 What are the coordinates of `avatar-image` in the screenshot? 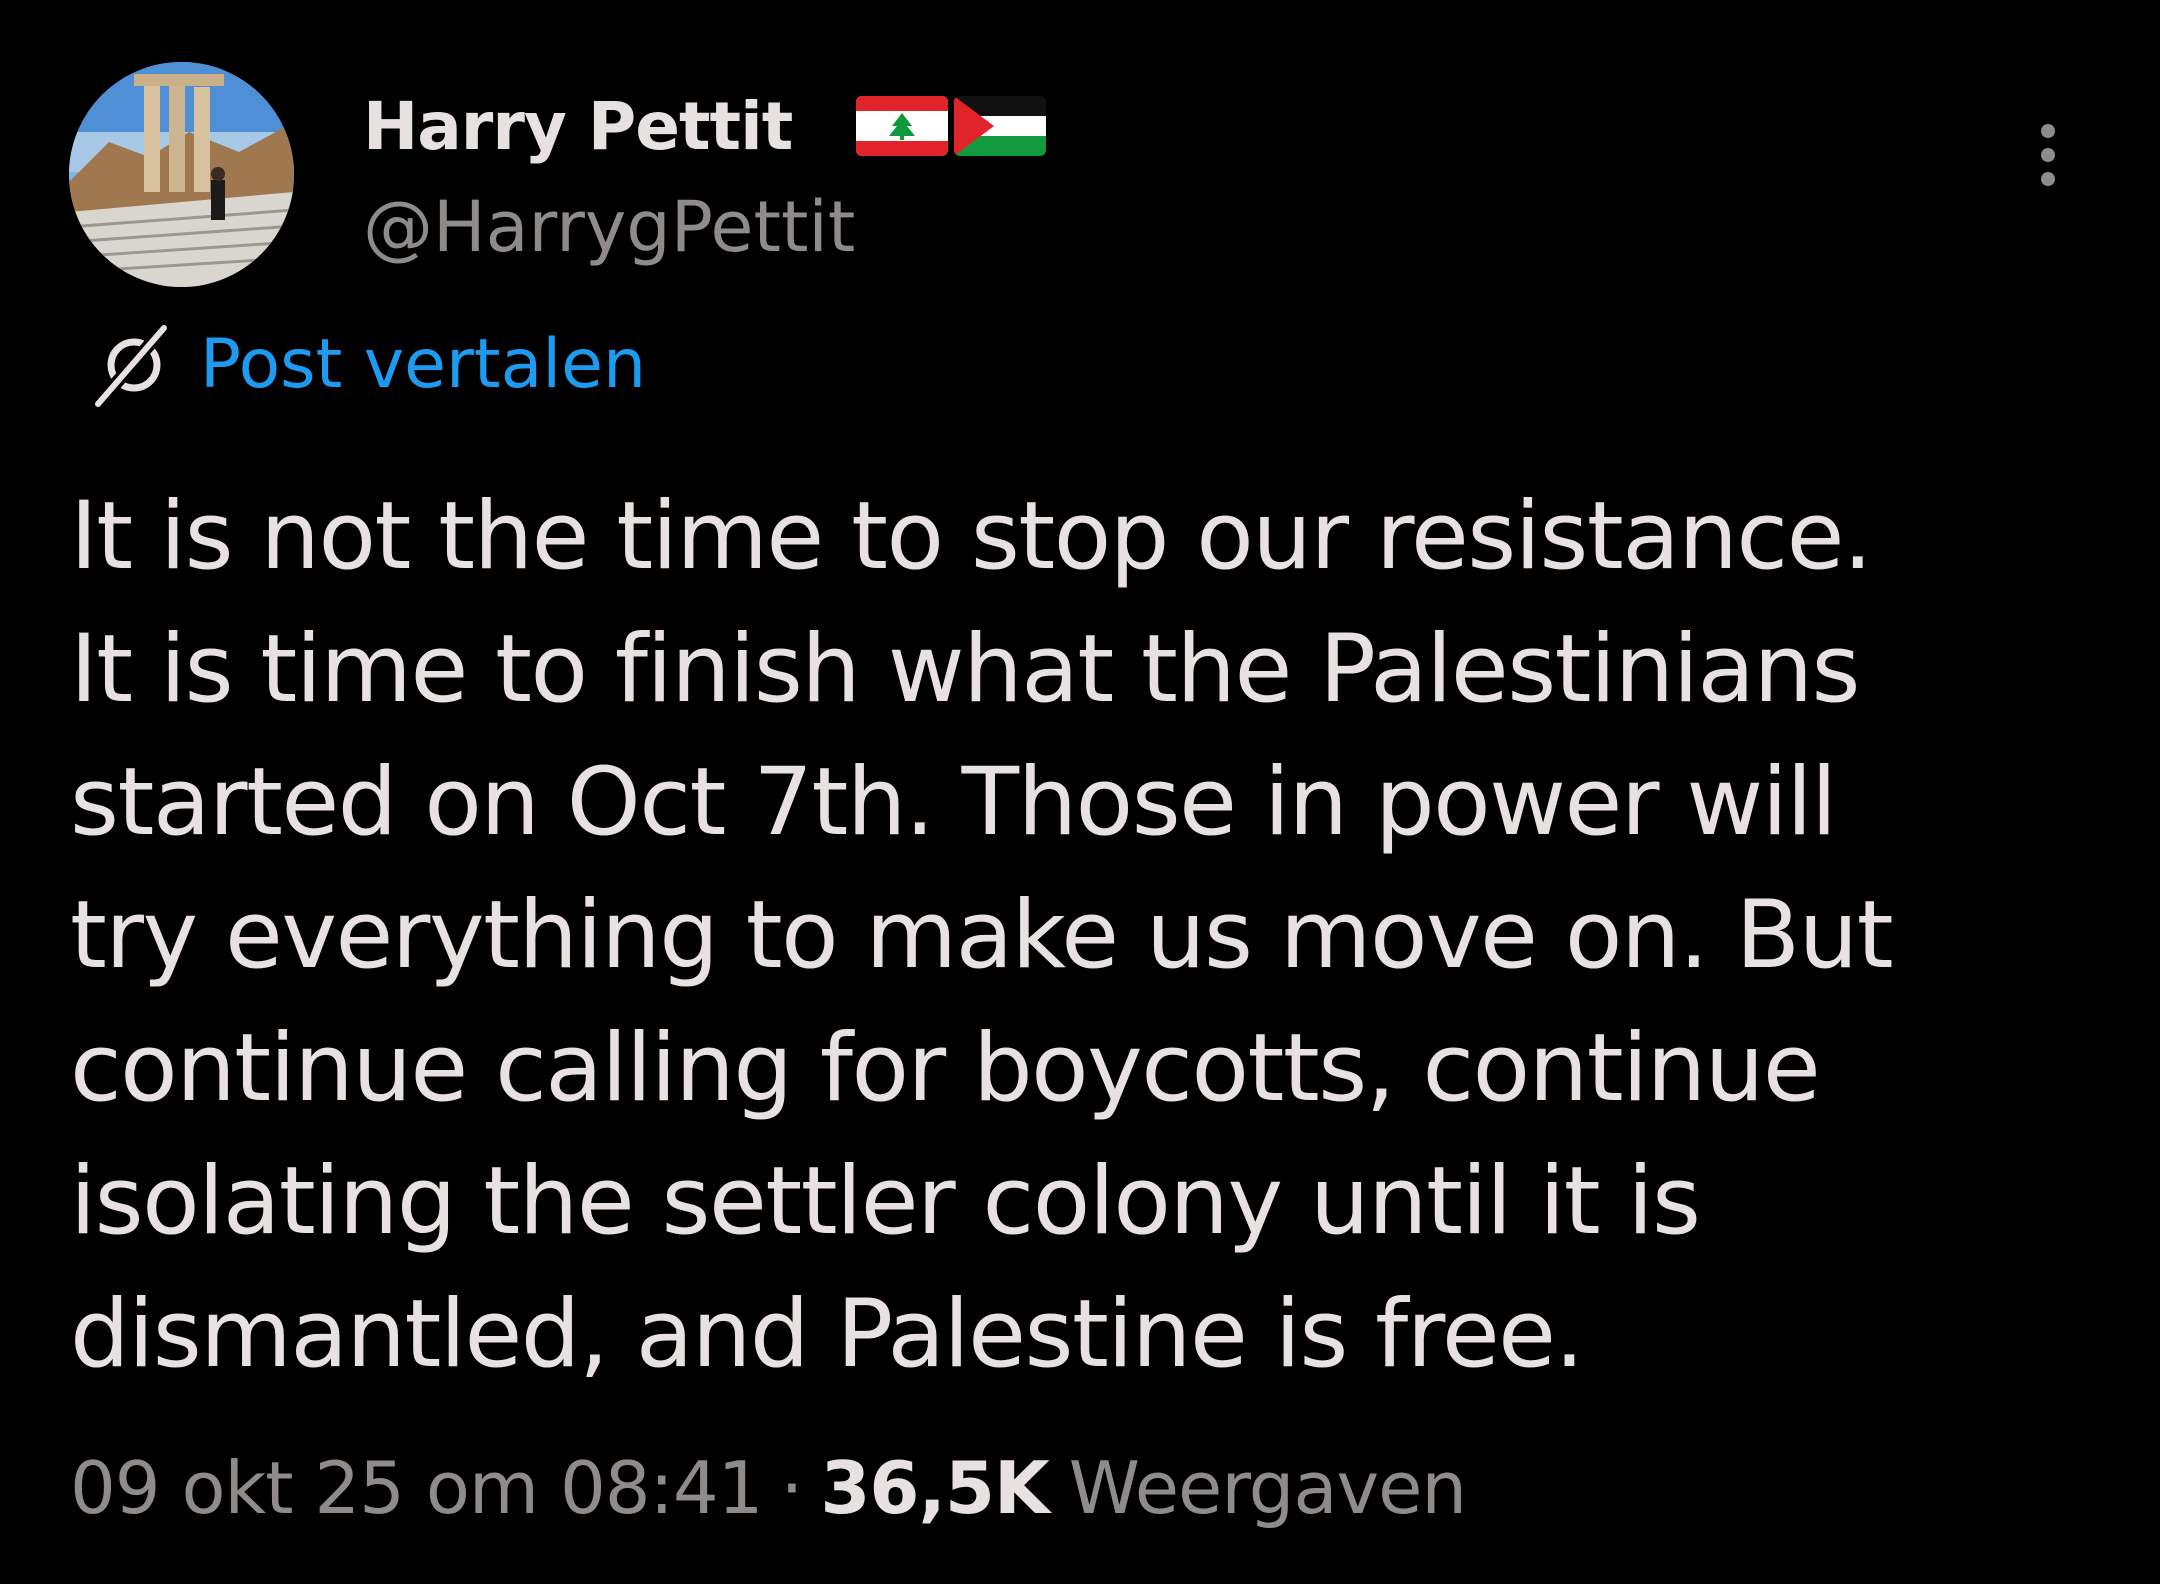 It's located at (181, 174).